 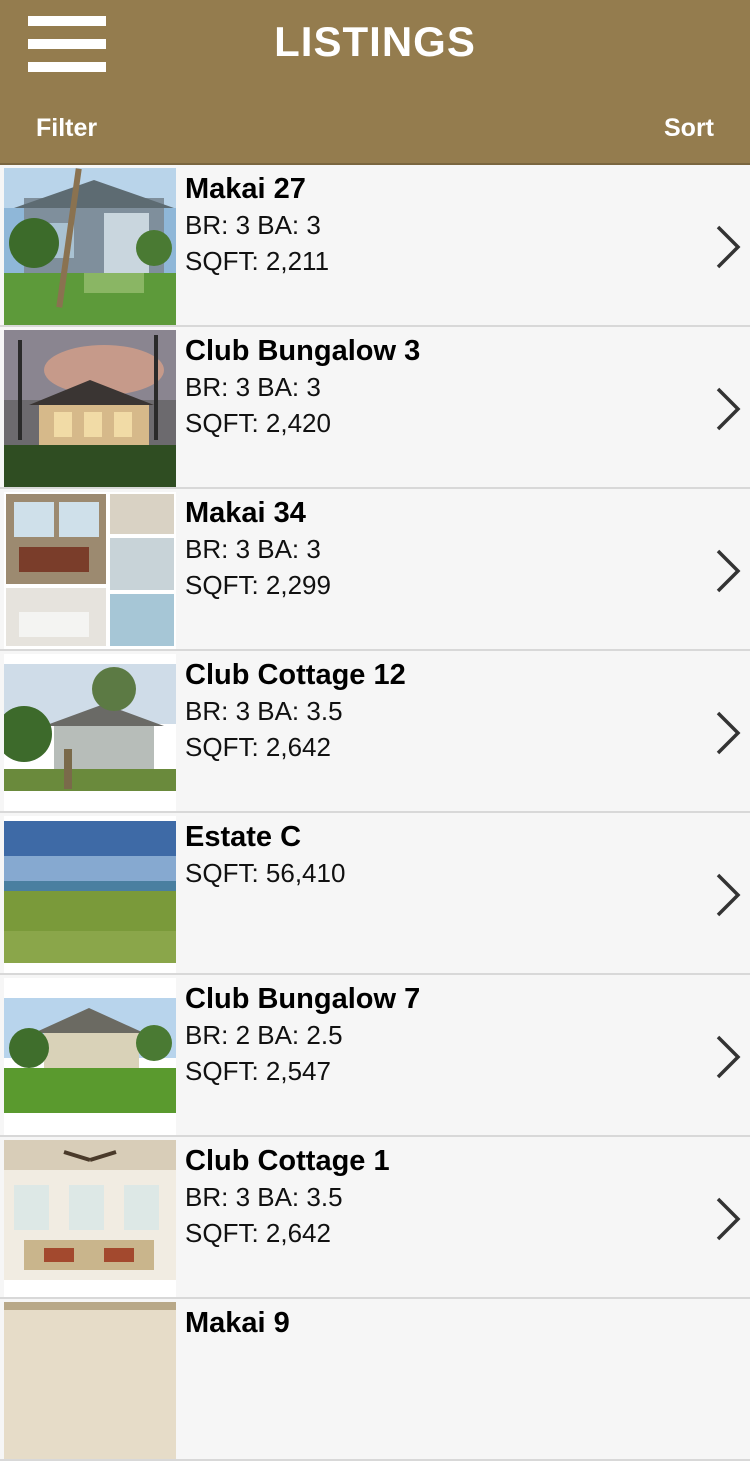 What do you see at coordinates (258, 585) in the screenshot?
I see `listing-sqft: SQFT: 2,299` at bounding box center [258, 585].